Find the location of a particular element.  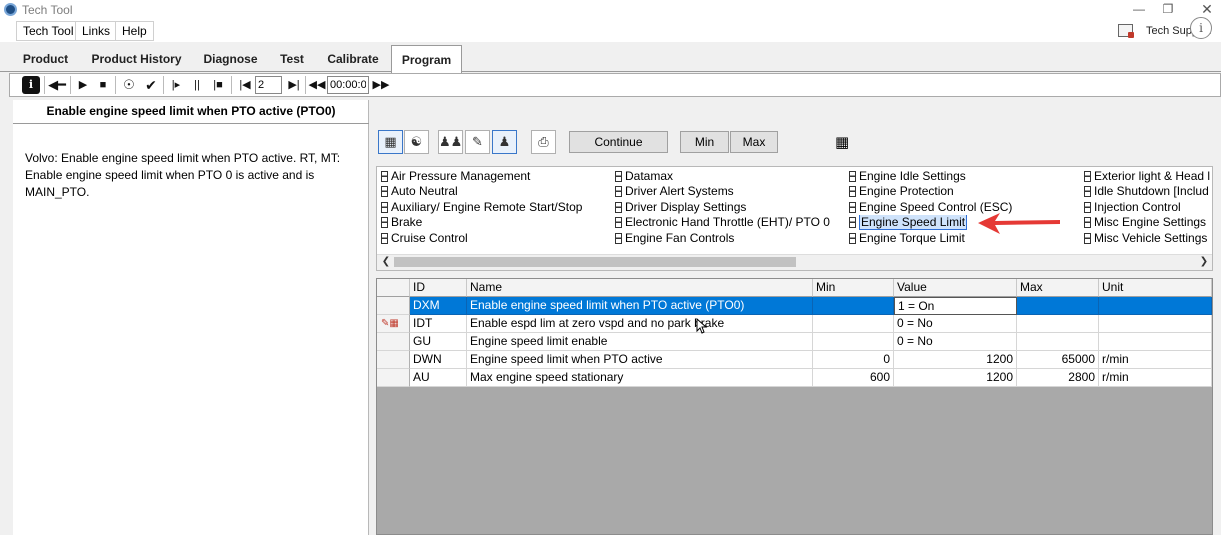

category-label: Engine Protection is located at coordinates (906, 191).